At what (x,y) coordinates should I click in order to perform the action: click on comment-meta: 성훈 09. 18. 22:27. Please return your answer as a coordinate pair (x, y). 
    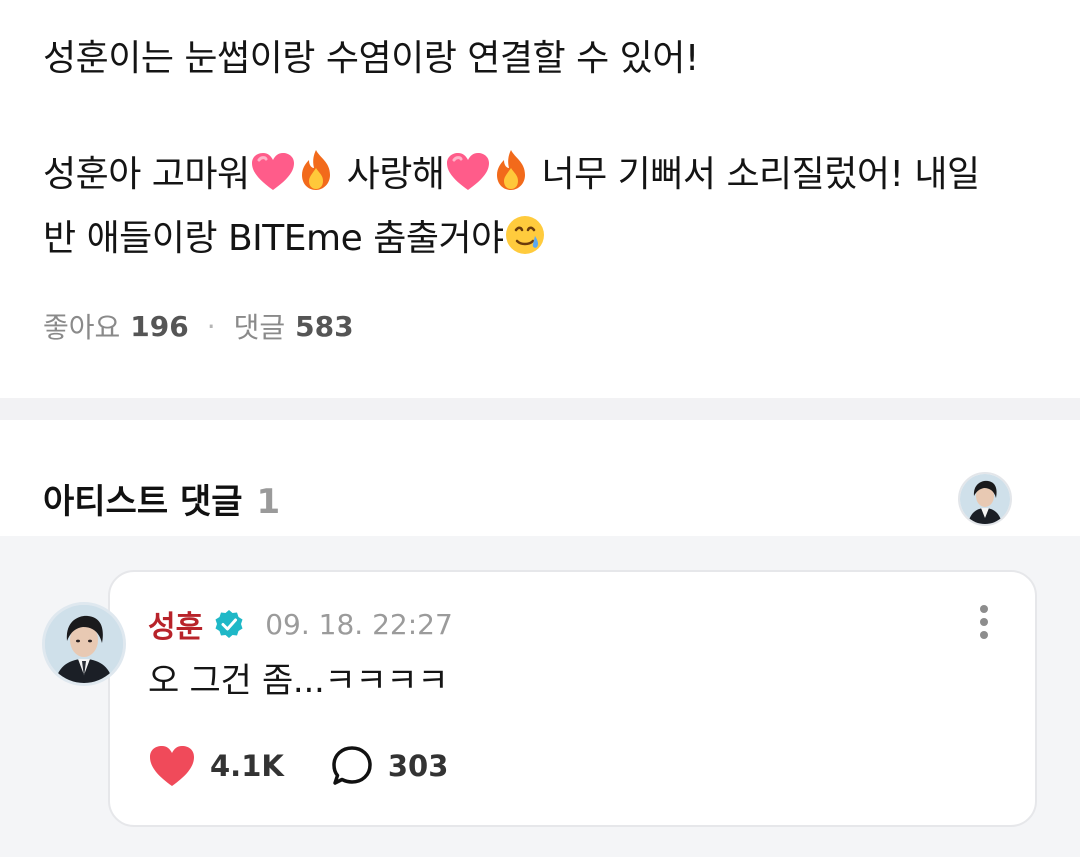
    Looking at the image, I should click on (300, 624).